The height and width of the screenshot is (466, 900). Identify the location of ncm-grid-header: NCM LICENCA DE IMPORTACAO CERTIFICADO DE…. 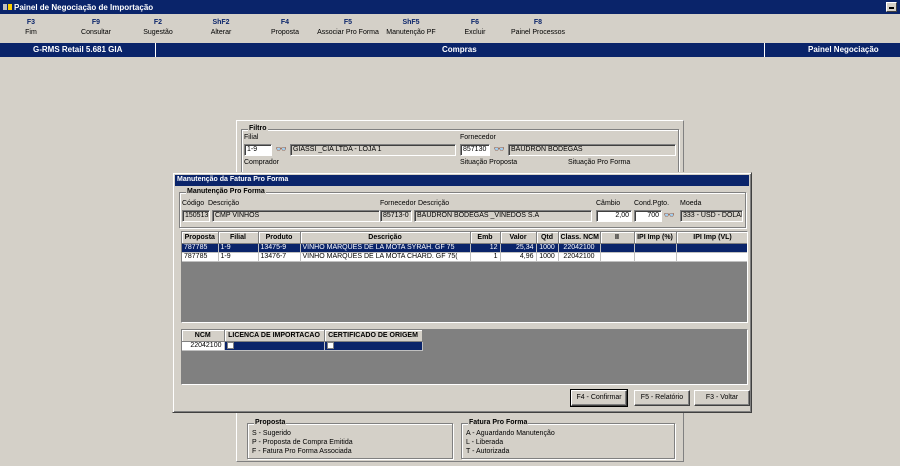
(302, 336).